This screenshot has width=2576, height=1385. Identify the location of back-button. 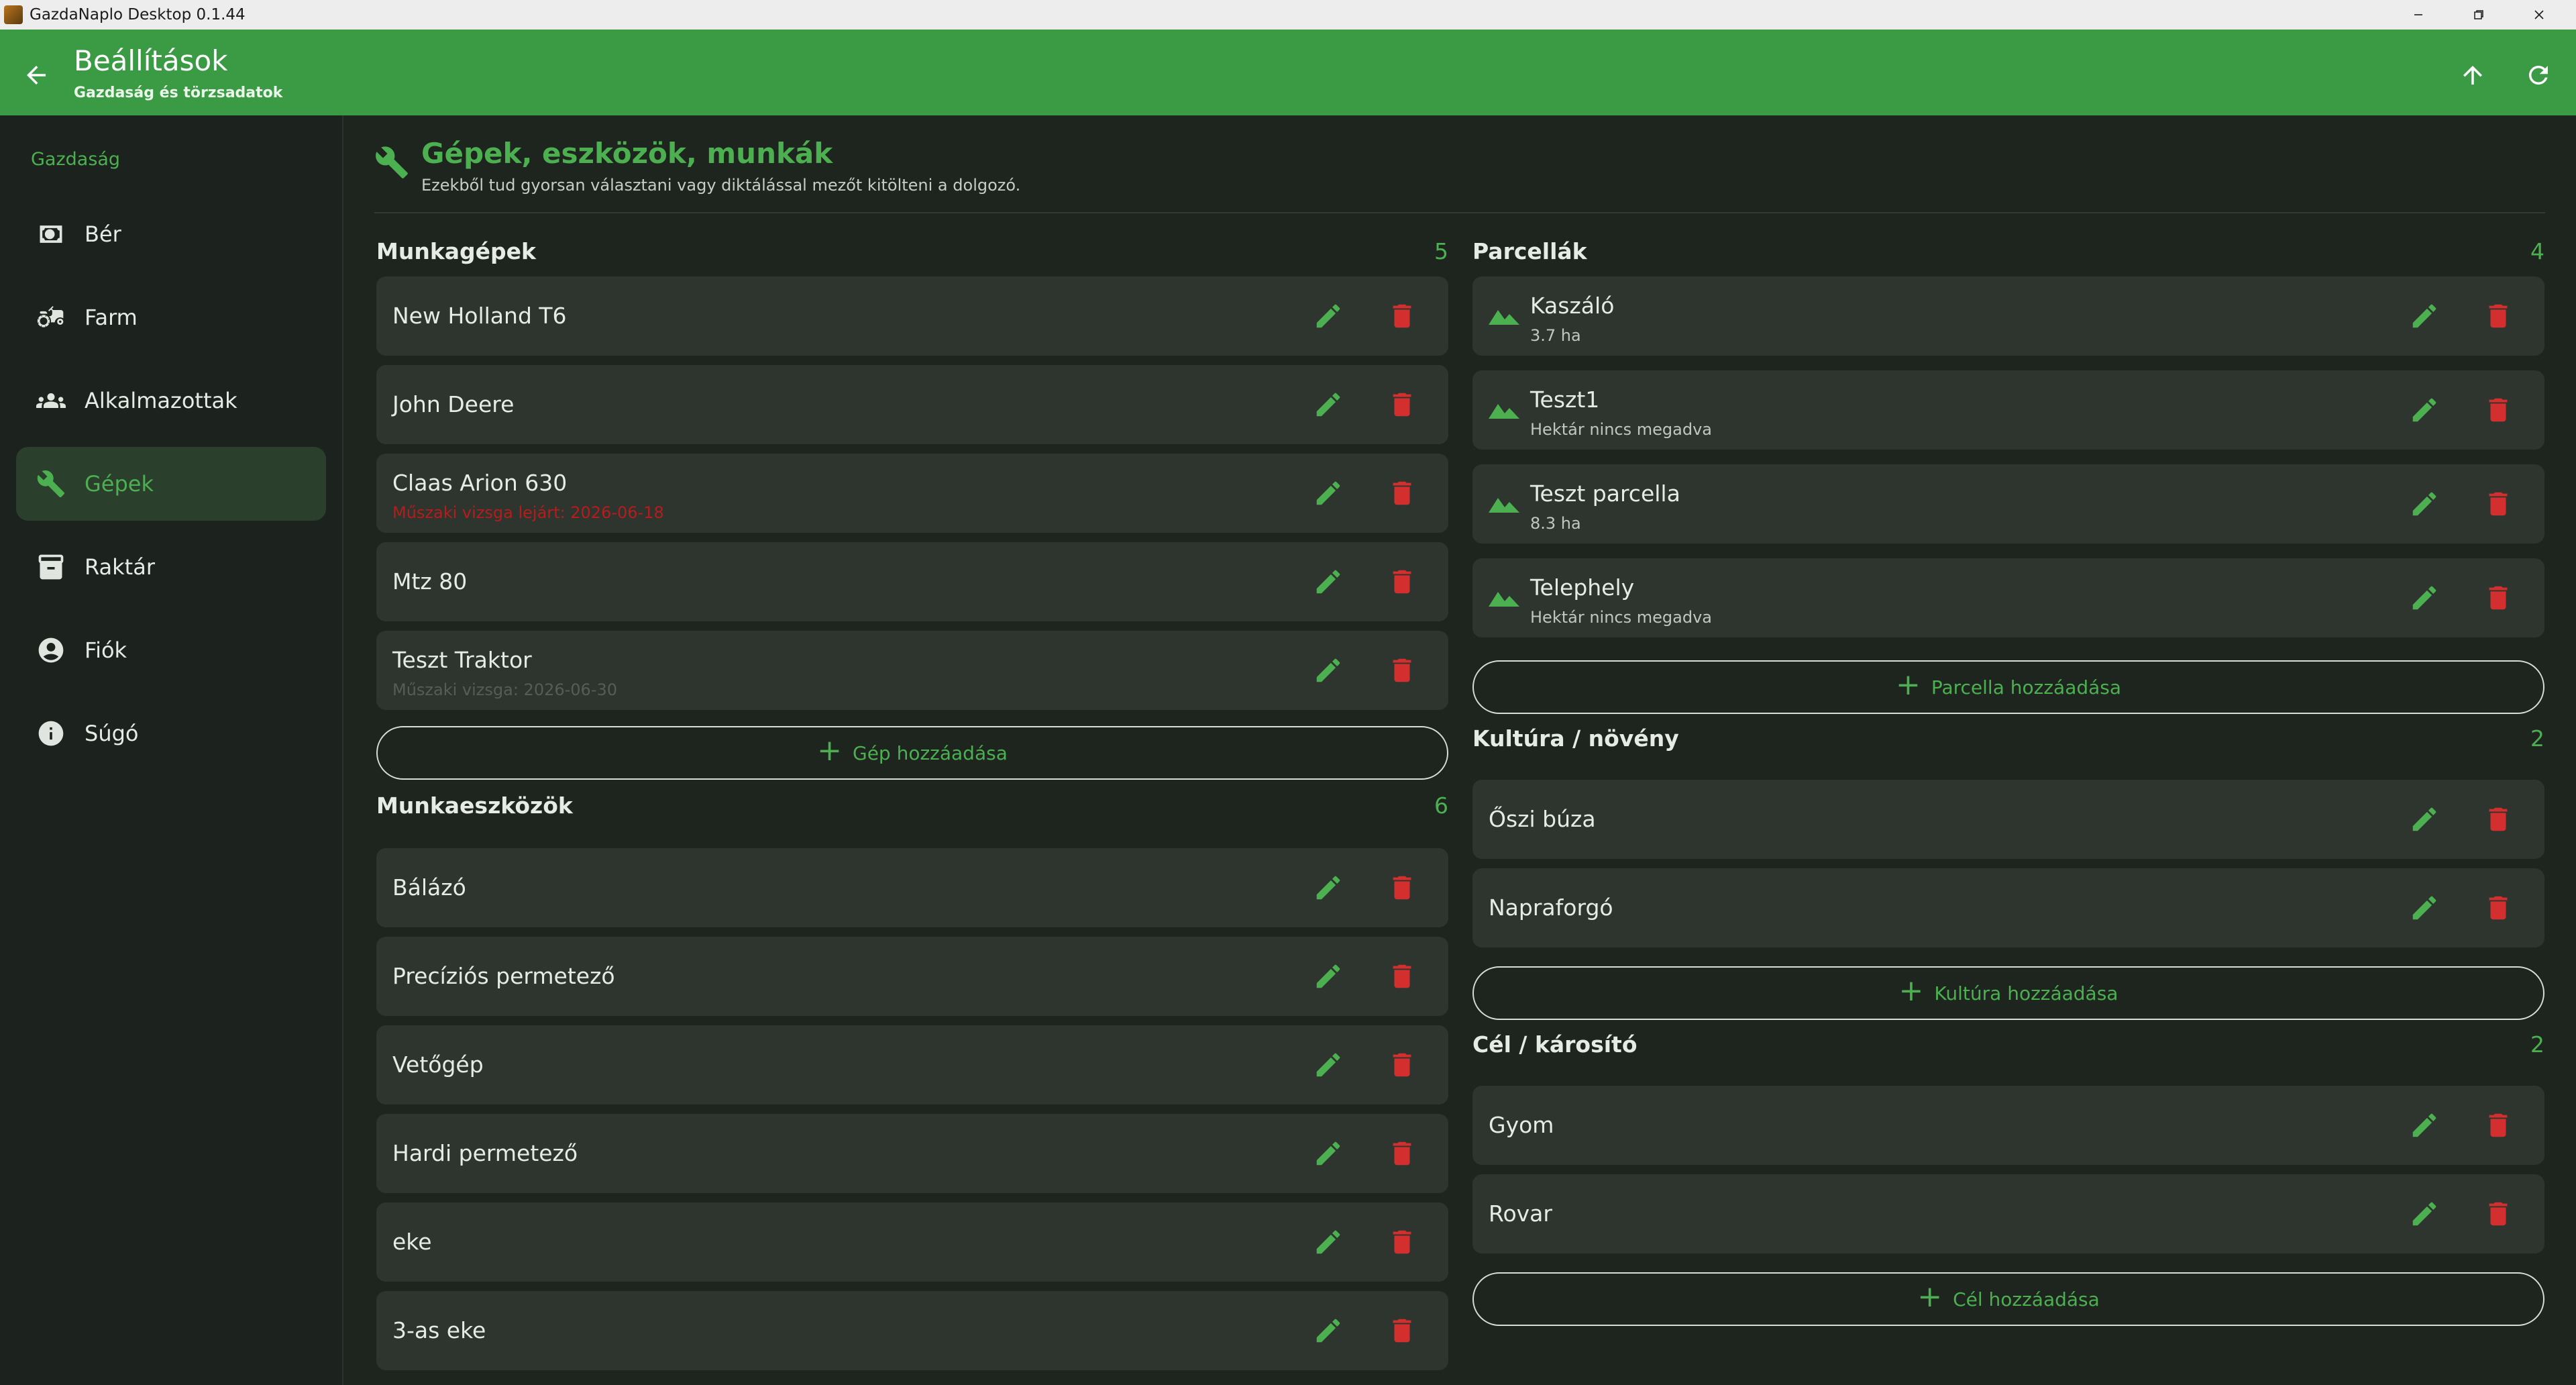
(36, 75).